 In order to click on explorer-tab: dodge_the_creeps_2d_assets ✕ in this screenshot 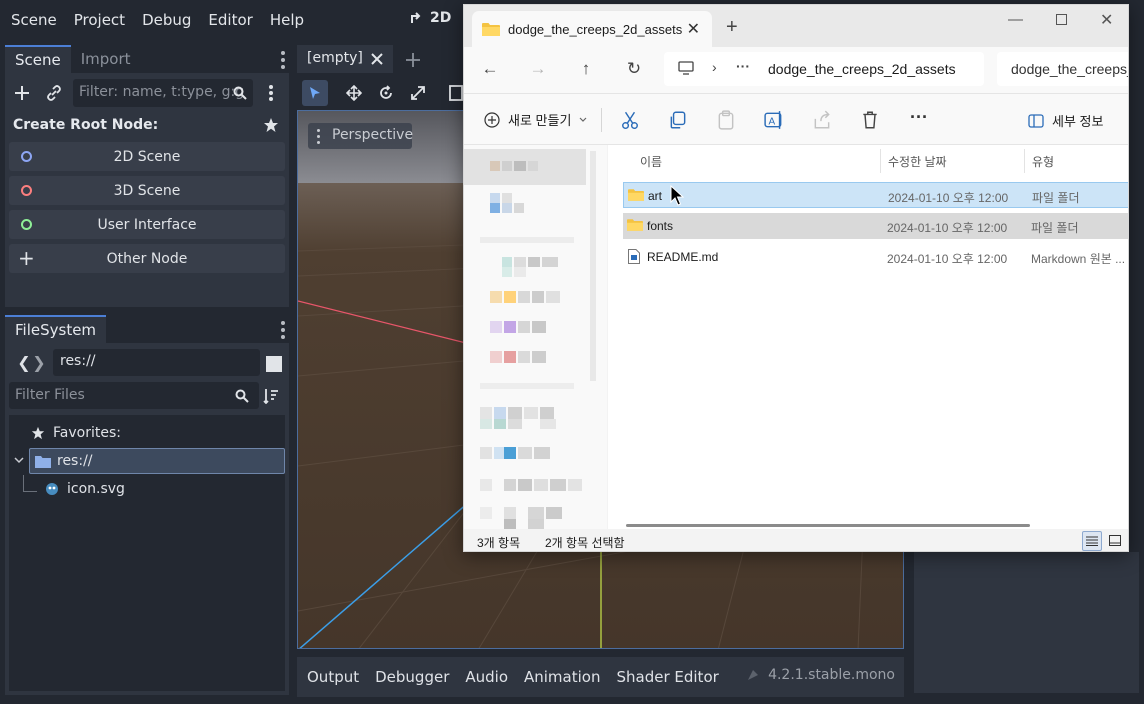, I will do `click(592, 29)`.